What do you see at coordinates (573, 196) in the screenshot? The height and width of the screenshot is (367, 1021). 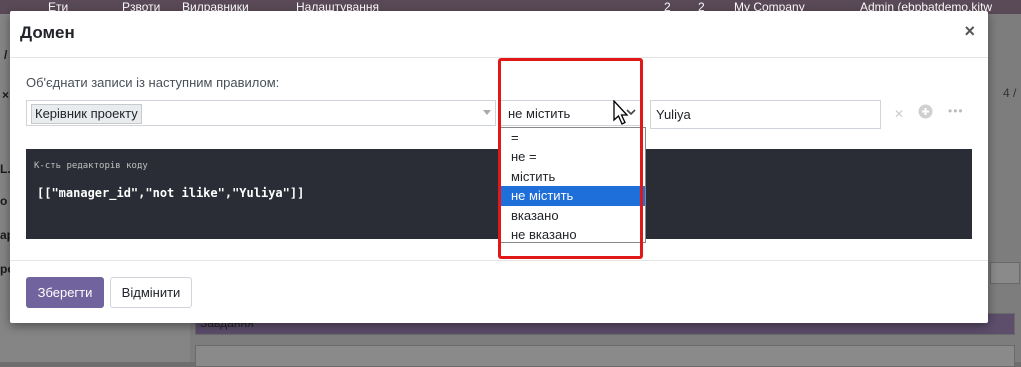 I see `operator-option-not-contains: не містить` at bounding box center [573, 196].